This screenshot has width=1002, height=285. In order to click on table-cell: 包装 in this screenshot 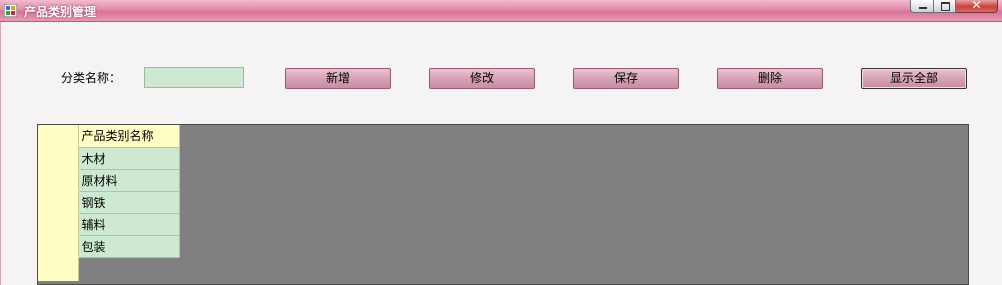, I will do `click(128, 246)`.